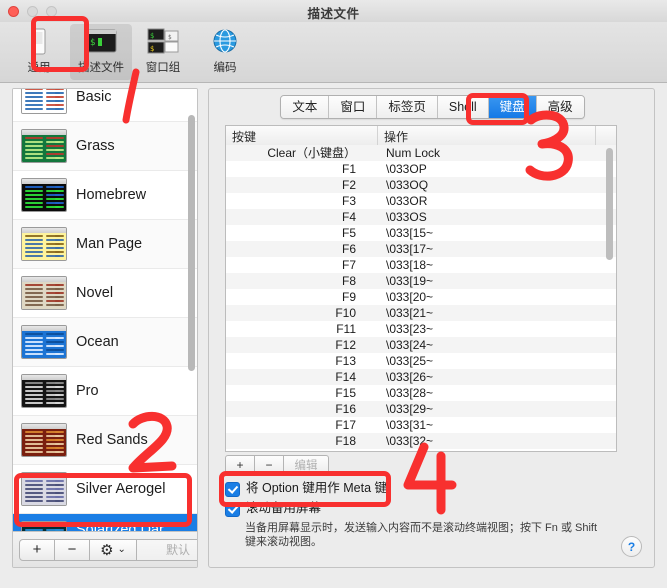 The image size is (667, 588). I want to click on table-row: F14 \033[26~, so click(421, 377).